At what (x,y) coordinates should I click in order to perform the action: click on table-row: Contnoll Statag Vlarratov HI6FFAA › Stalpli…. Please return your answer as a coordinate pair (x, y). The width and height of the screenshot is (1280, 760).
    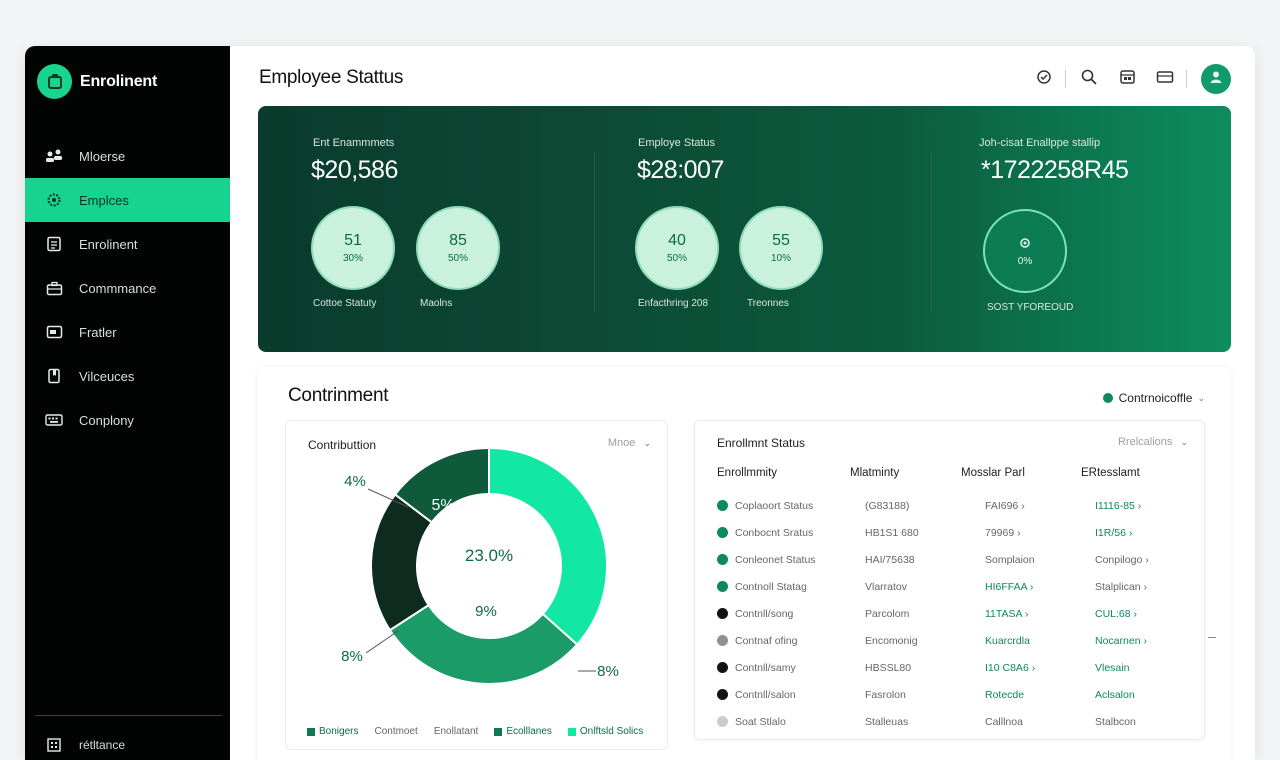
    Looking at the image, I should click on (952, 594).